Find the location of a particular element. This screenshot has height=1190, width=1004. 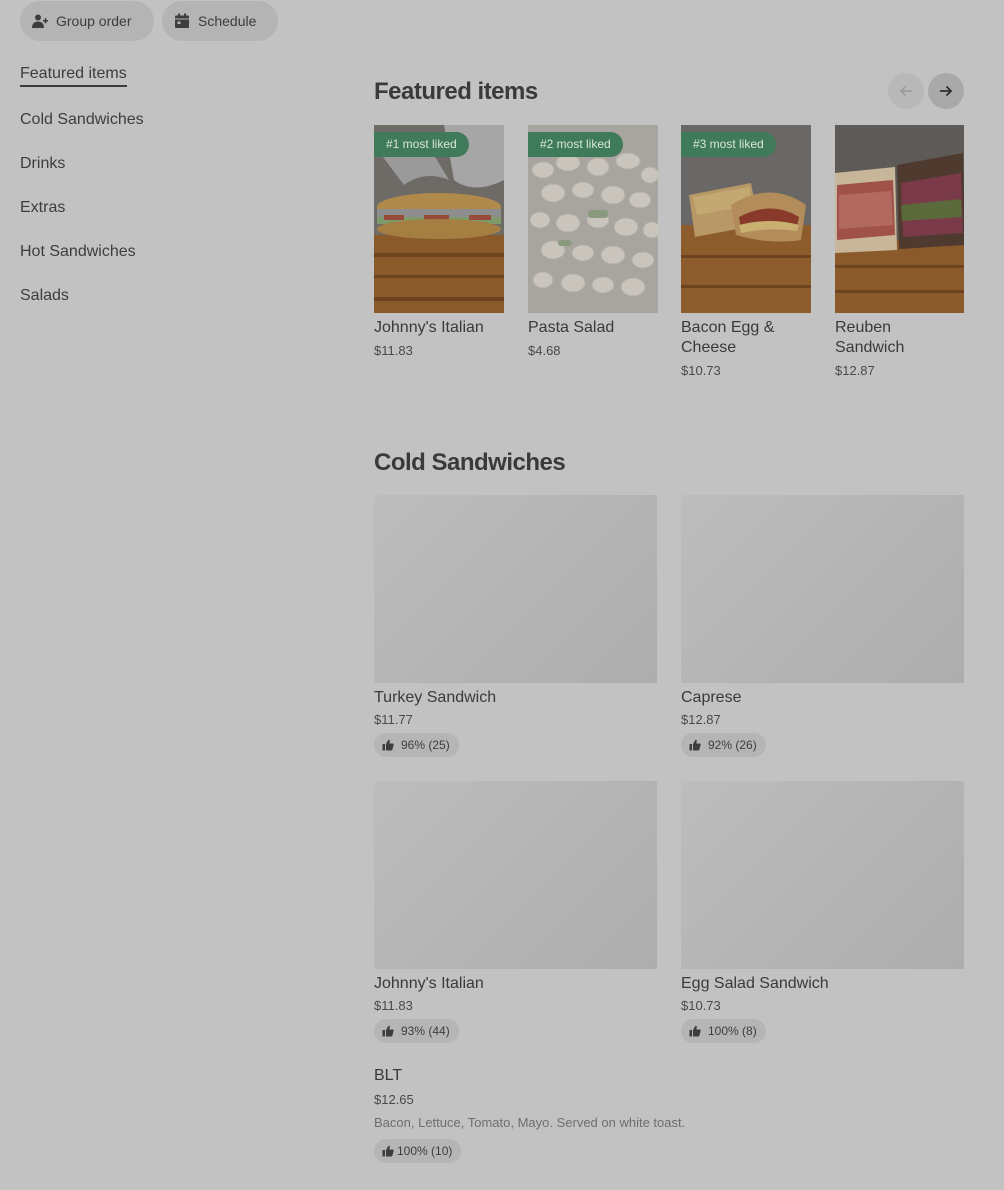

item-price: $11.77 is located at coordinates (393, 719).